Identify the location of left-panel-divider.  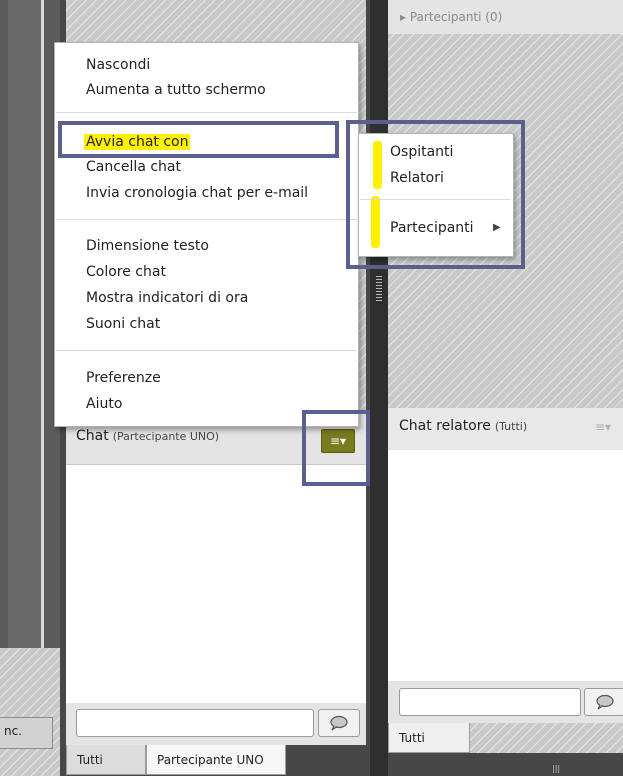
(42, 324).